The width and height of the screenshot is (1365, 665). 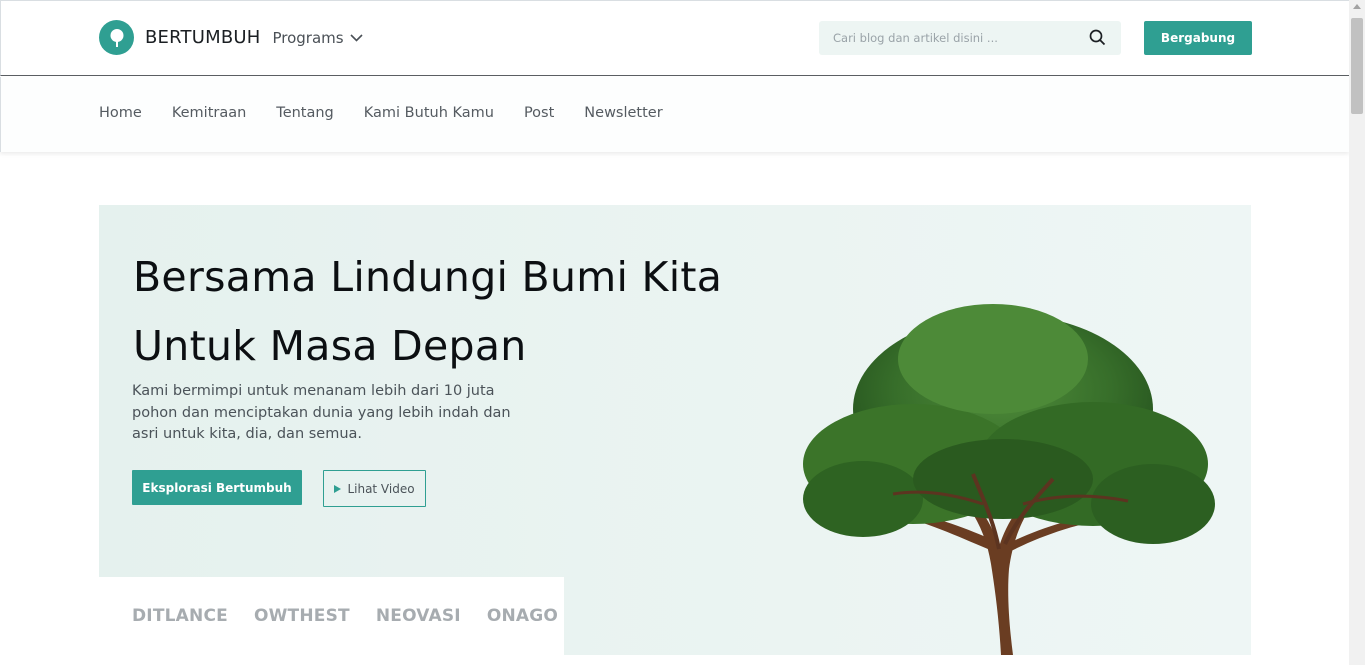 What do you see at coordinates (1198, 38) in the screenshot?
I see `join-button: Bergabung` at bounding box center [1198, 38].